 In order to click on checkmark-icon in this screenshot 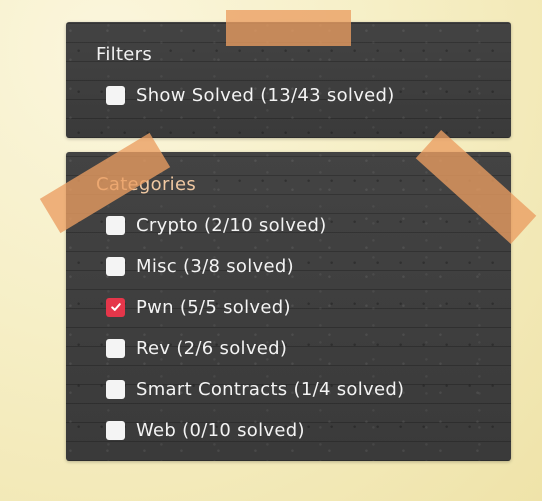, I will do `click(115, 307)`.